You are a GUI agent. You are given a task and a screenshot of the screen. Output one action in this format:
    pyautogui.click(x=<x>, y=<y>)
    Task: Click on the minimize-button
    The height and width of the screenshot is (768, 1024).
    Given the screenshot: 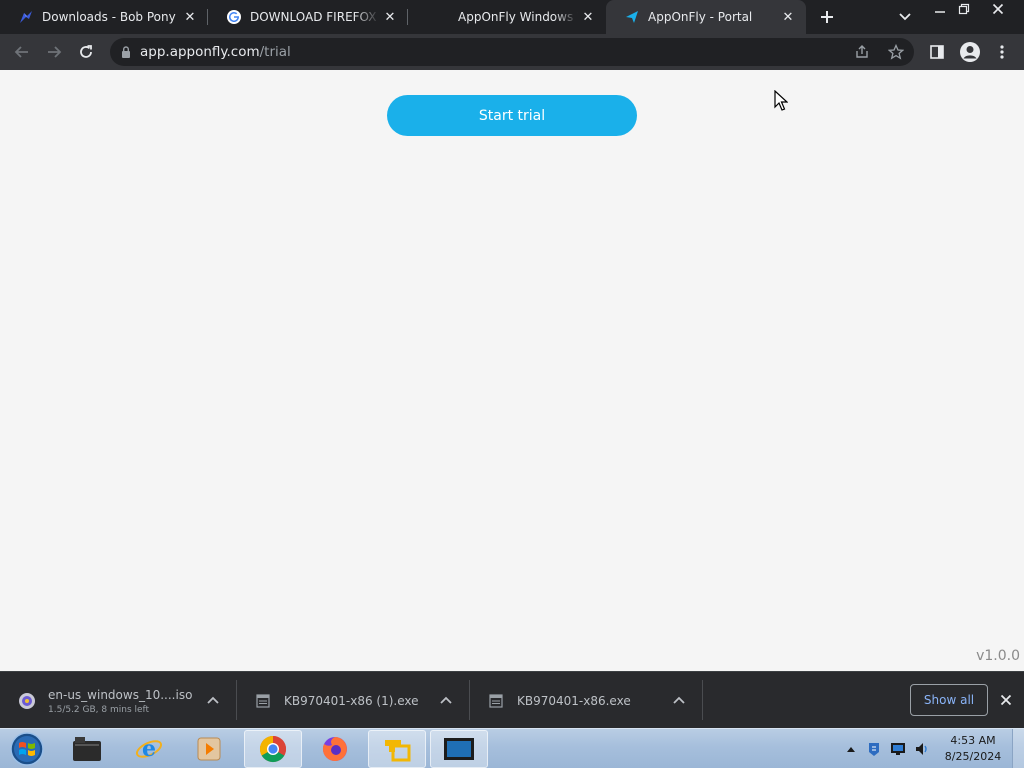 What is the action you would take?
    pyautogui.click(x=940, y=9)
    